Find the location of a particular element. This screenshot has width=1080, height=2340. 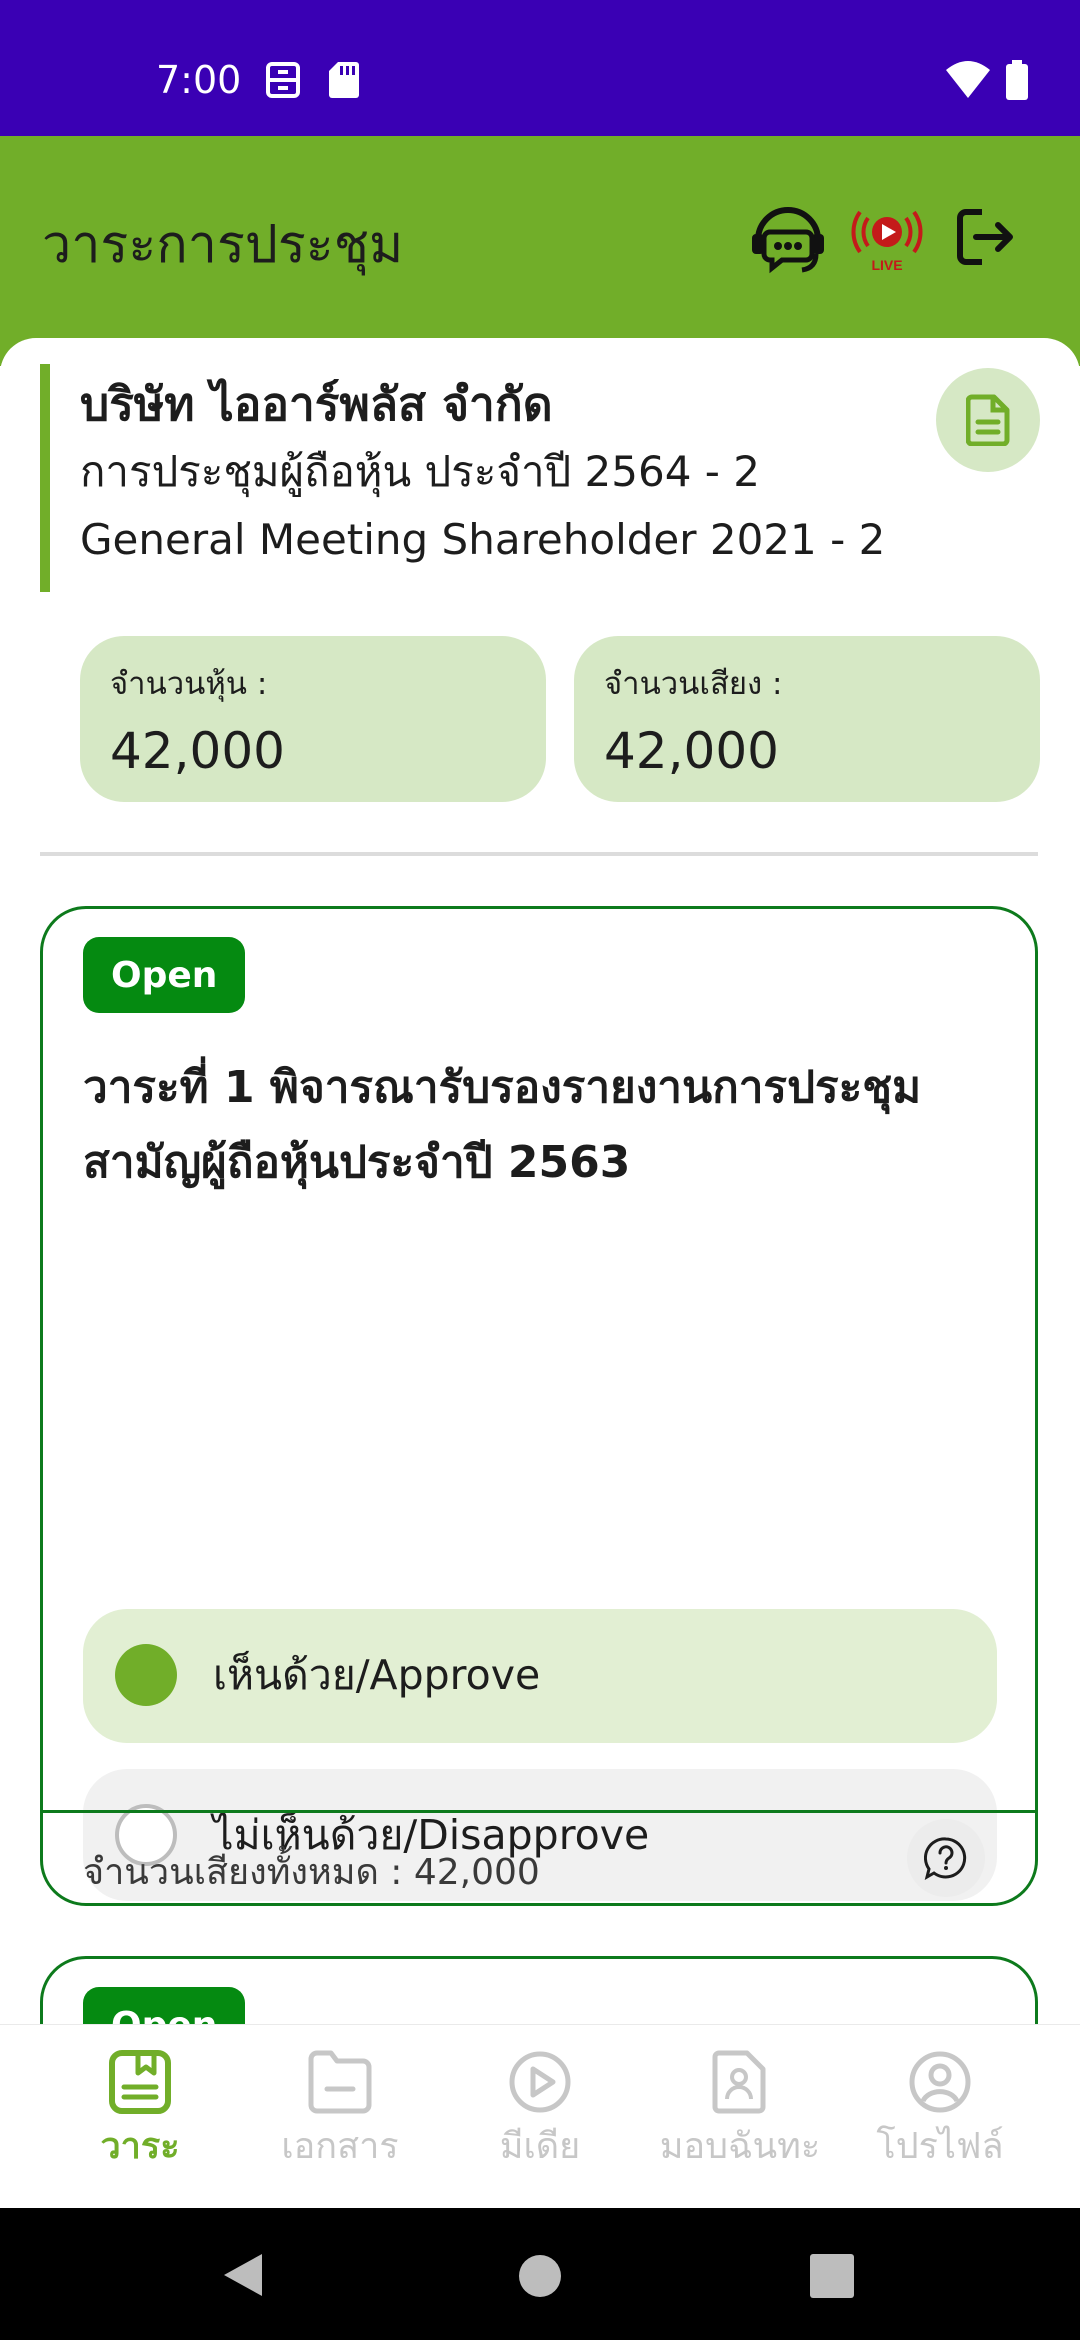

total-votes: จำนวนเสียงทั้งหมด : 42,000 is located at coordinates (311, 1872).